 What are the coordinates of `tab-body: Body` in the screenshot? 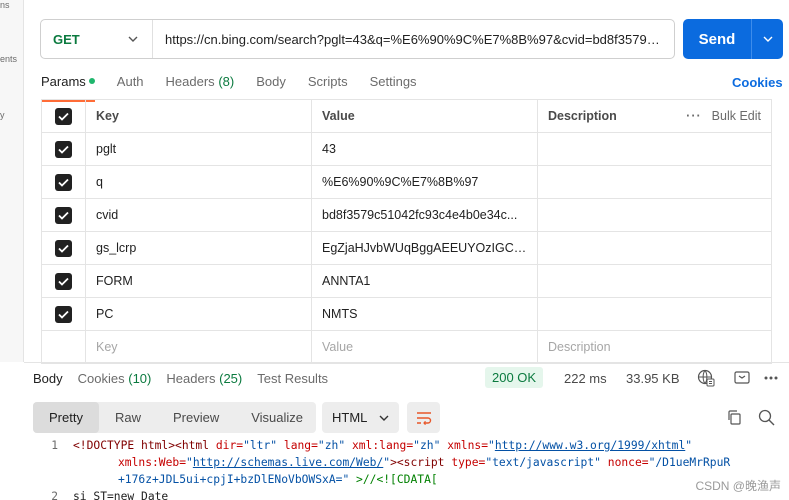 It's located at (271, 86).